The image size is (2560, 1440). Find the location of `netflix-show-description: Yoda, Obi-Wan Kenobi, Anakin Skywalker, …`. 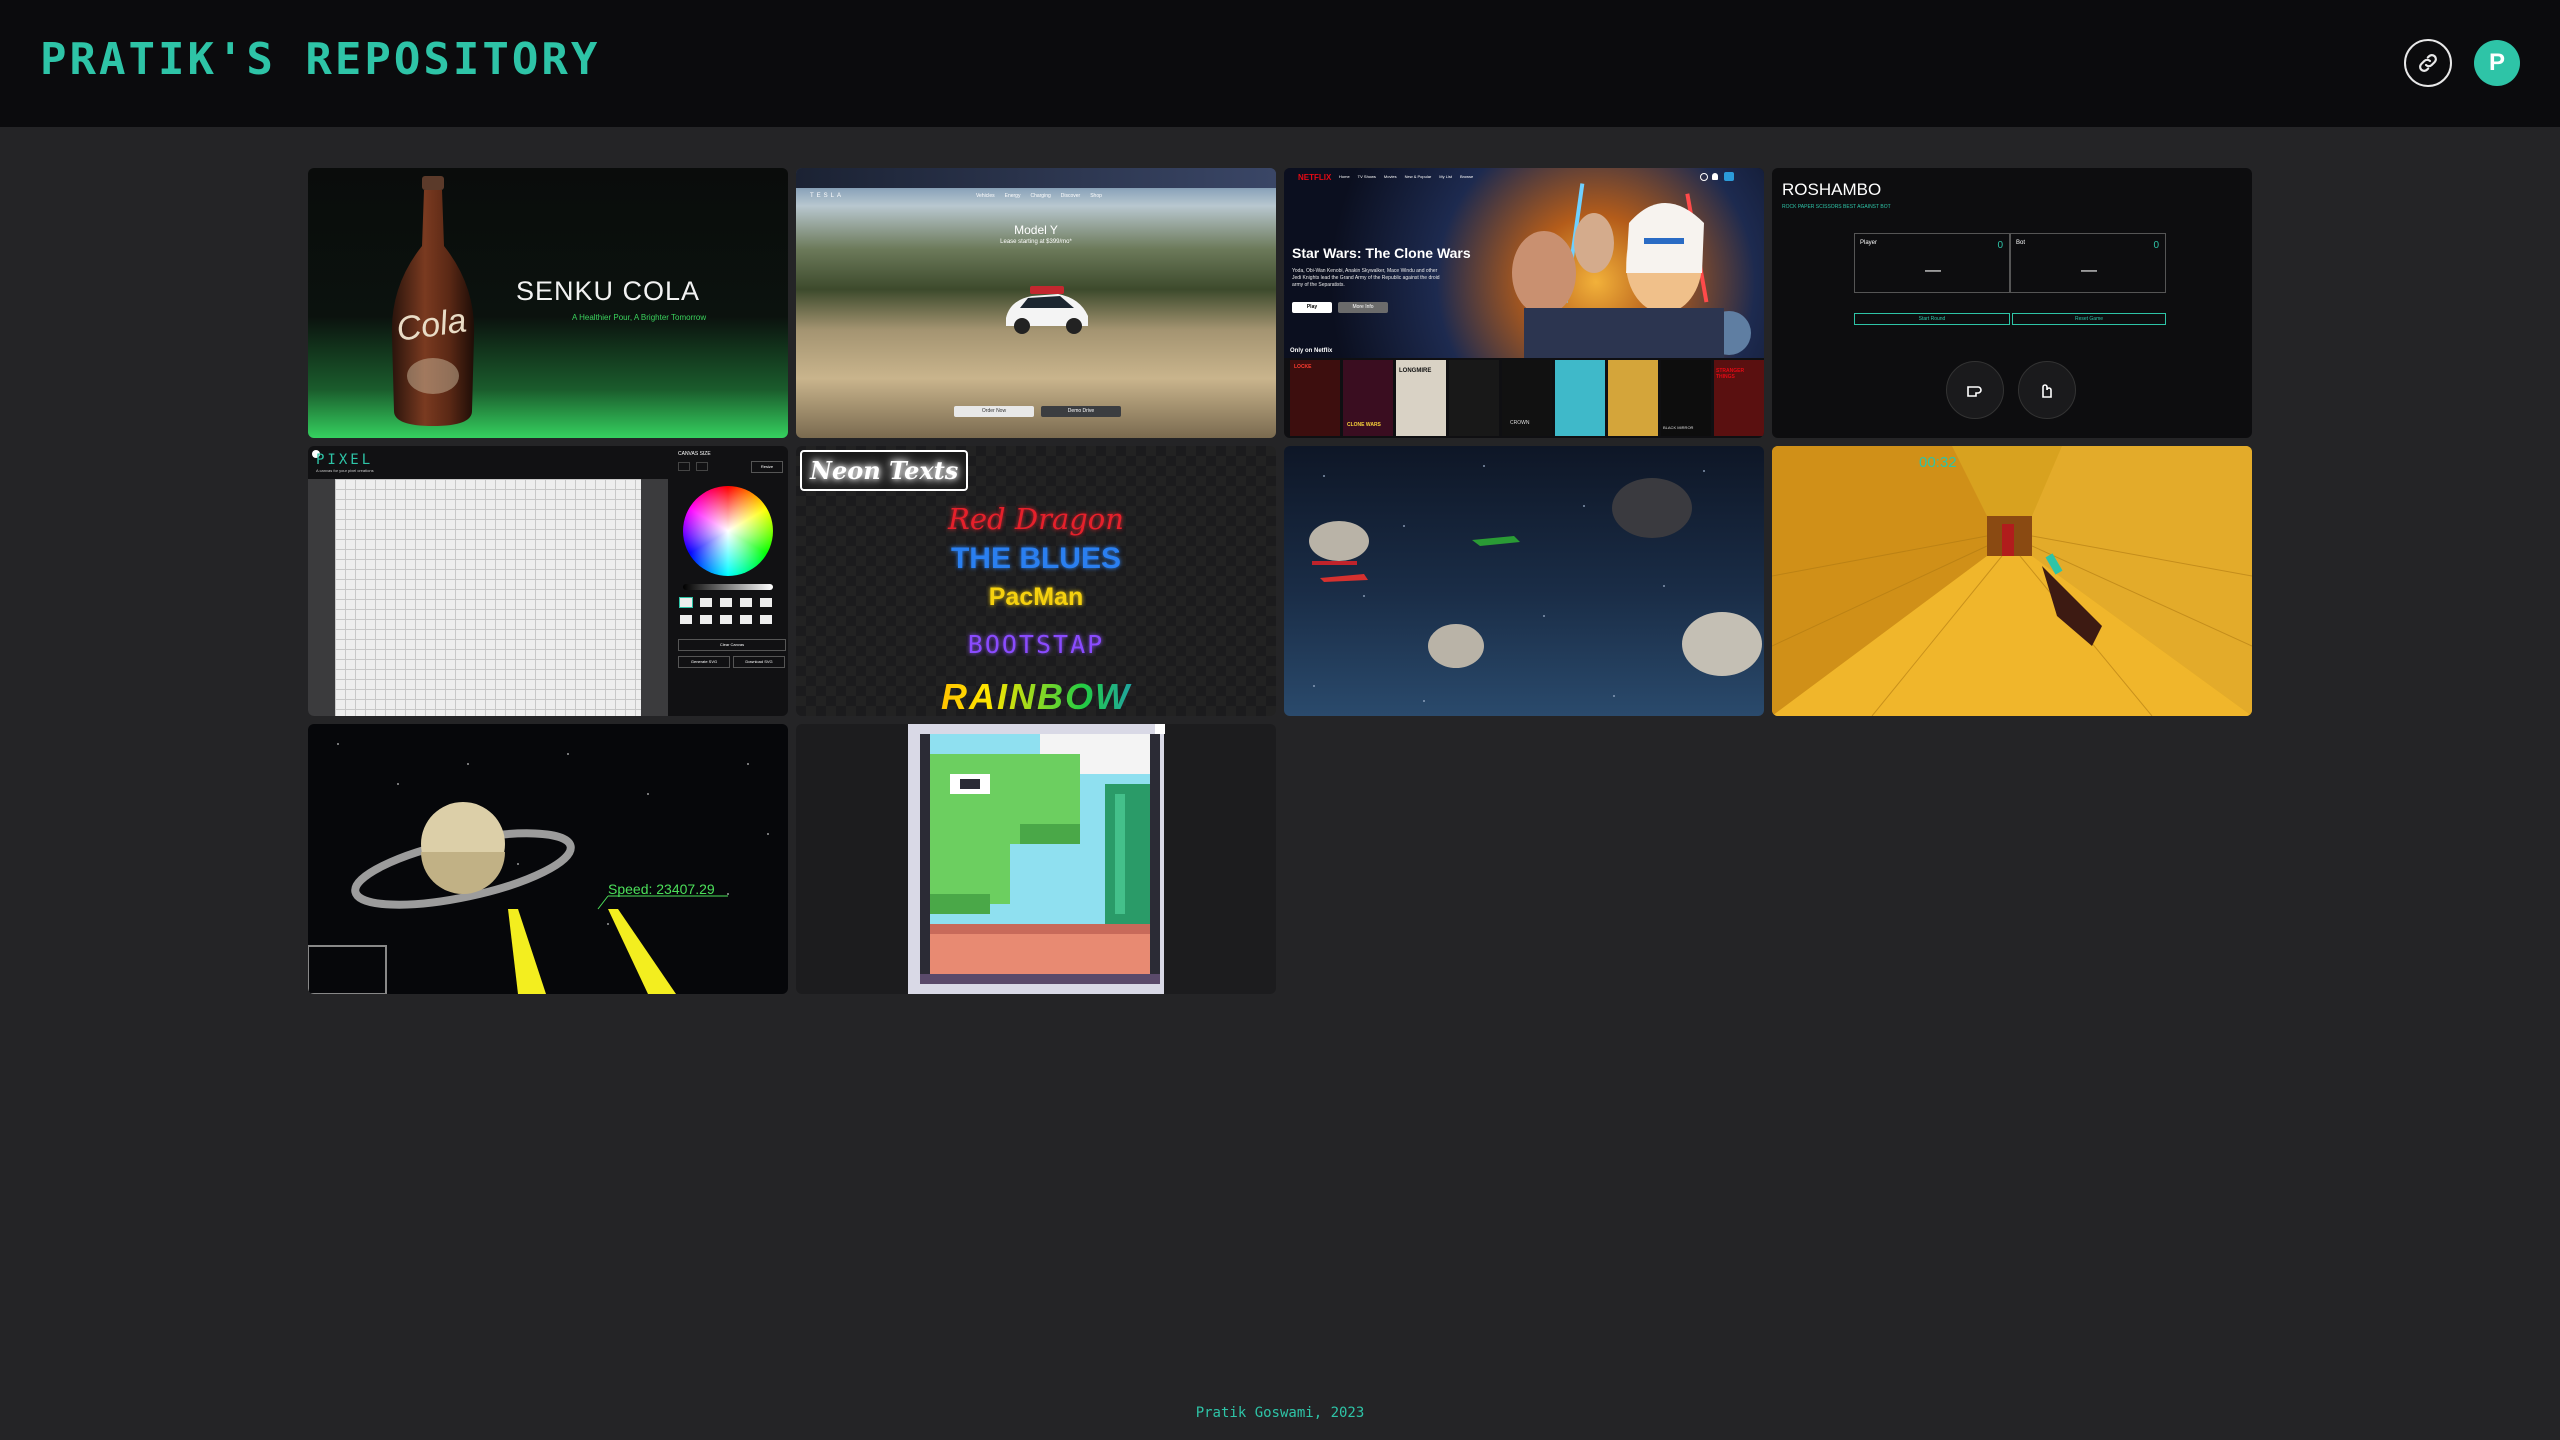

netflix-show-description: Yoda, Obi-Wan Kenobi, Anakin Skywalker, … is located at coordinates (1366, 278).